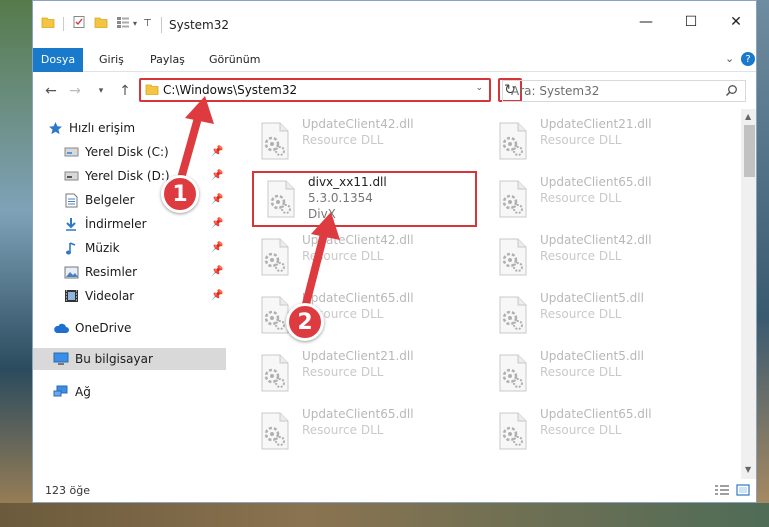 This screenshot has width=769, height=527. I want to click on sidebar-item-local-disk-d: Yerel Disk (D:), so click(116, 176).